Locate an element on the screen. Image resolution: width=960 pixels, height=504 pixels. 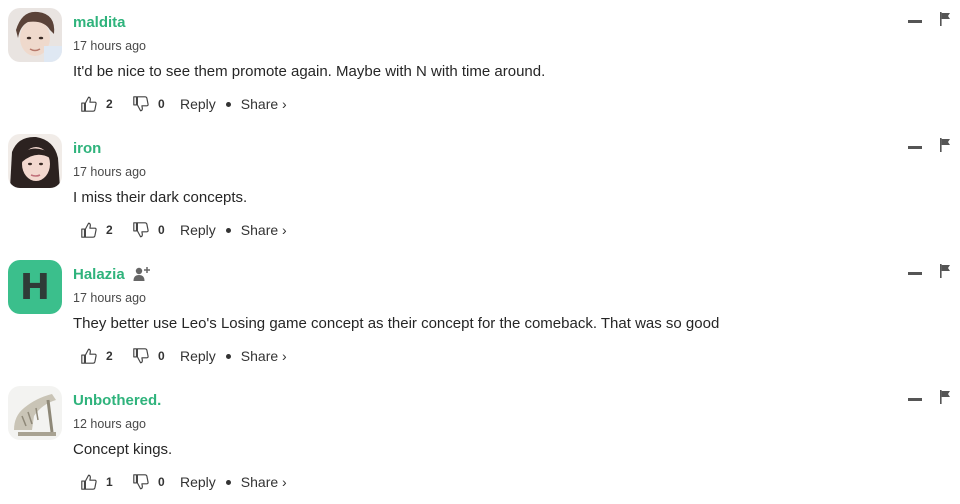
avatar: H is located at coordinates (35, 287).